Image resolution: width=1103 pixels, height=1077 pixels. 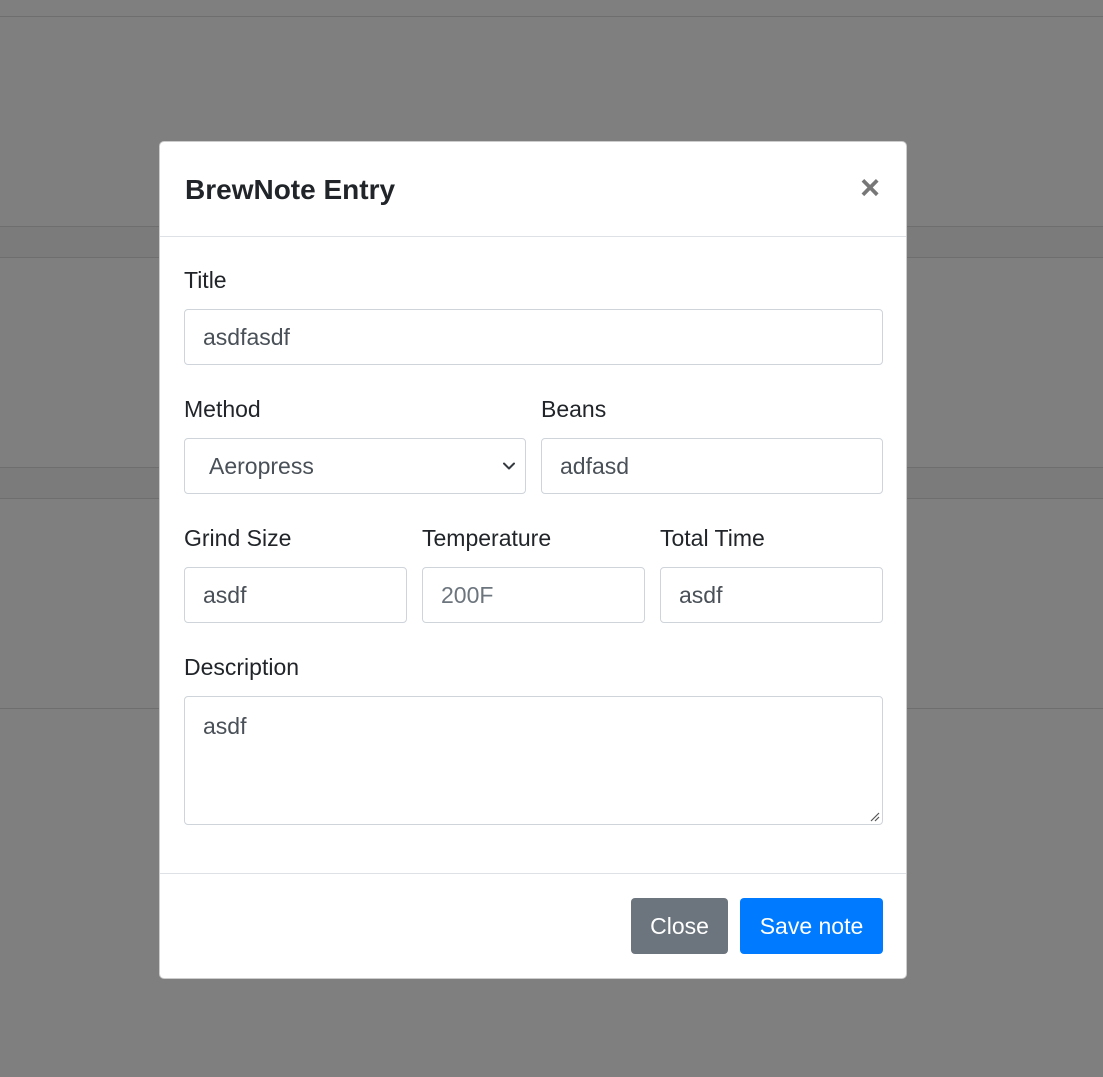 What do you see at coordinates (290, 189) in the screenshot?
I see `modal-title: BrewNote Entry` at bounding box center [290, 189].